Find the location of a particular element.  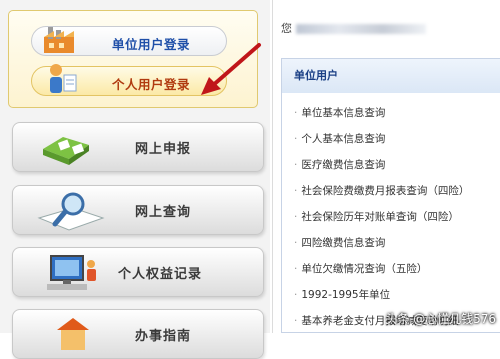

person-icon is located at coordinates (63, 78).